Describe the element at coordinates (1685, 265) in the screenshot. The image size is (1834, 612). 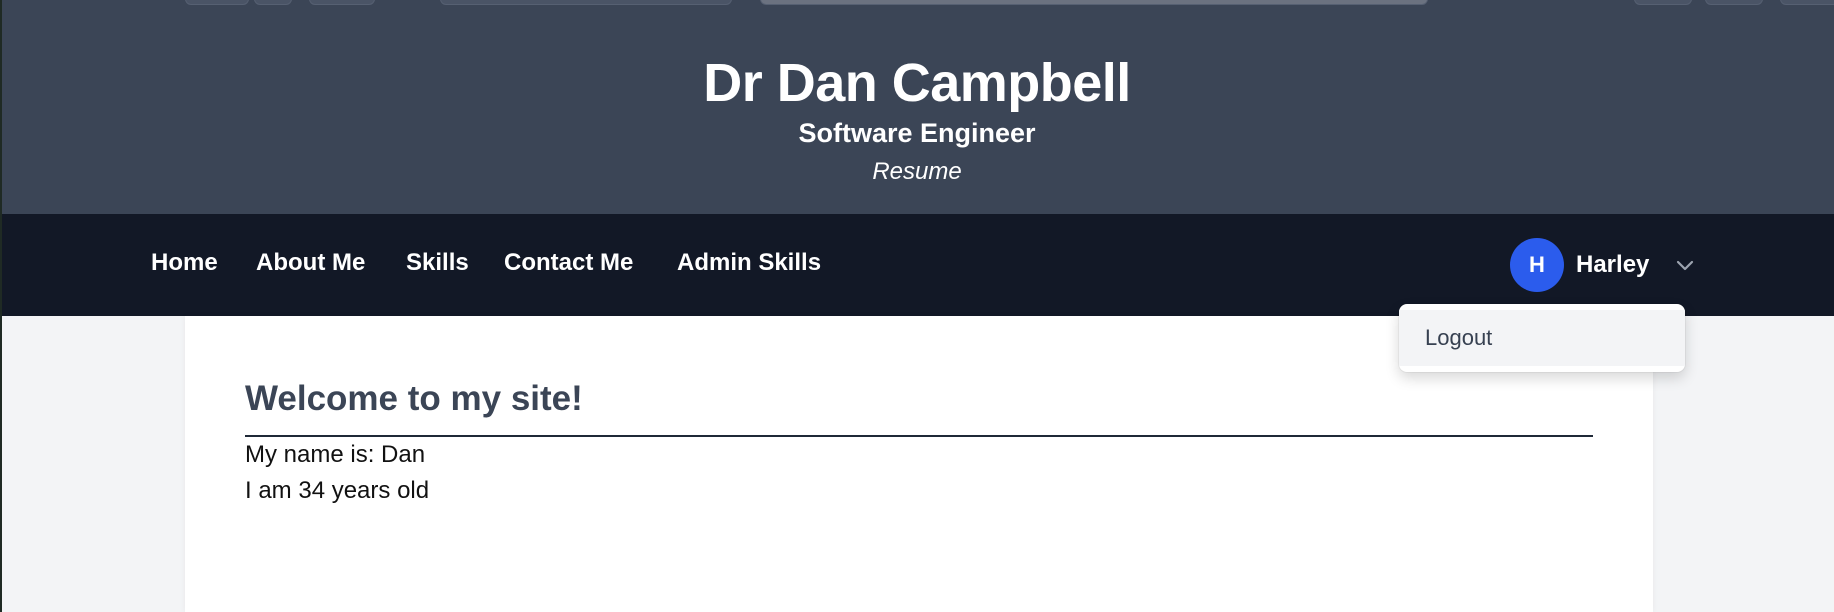
I see `chevron-down-icon` at that location.